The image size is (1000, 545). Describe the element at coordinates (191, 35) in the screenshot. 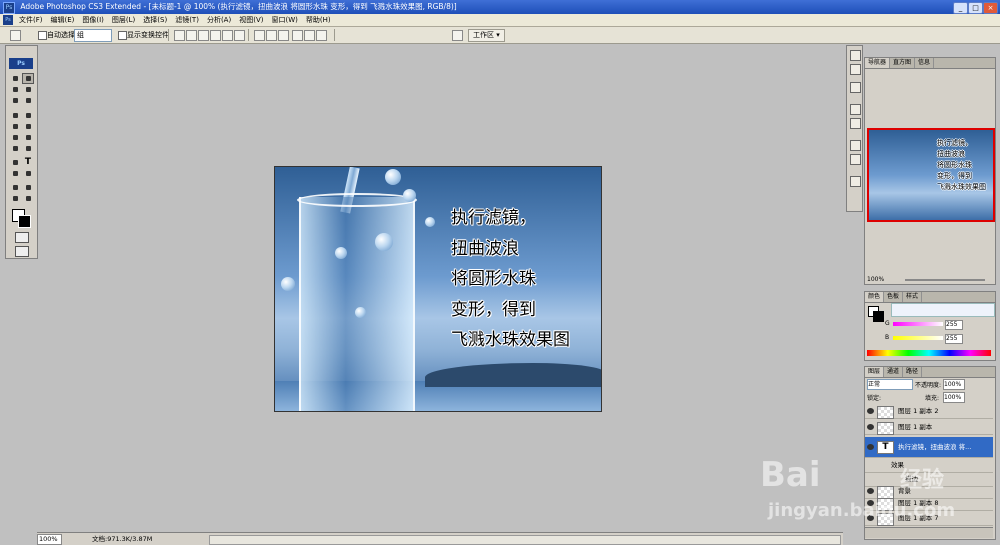

I see `align-vcenter-icon` at that location.